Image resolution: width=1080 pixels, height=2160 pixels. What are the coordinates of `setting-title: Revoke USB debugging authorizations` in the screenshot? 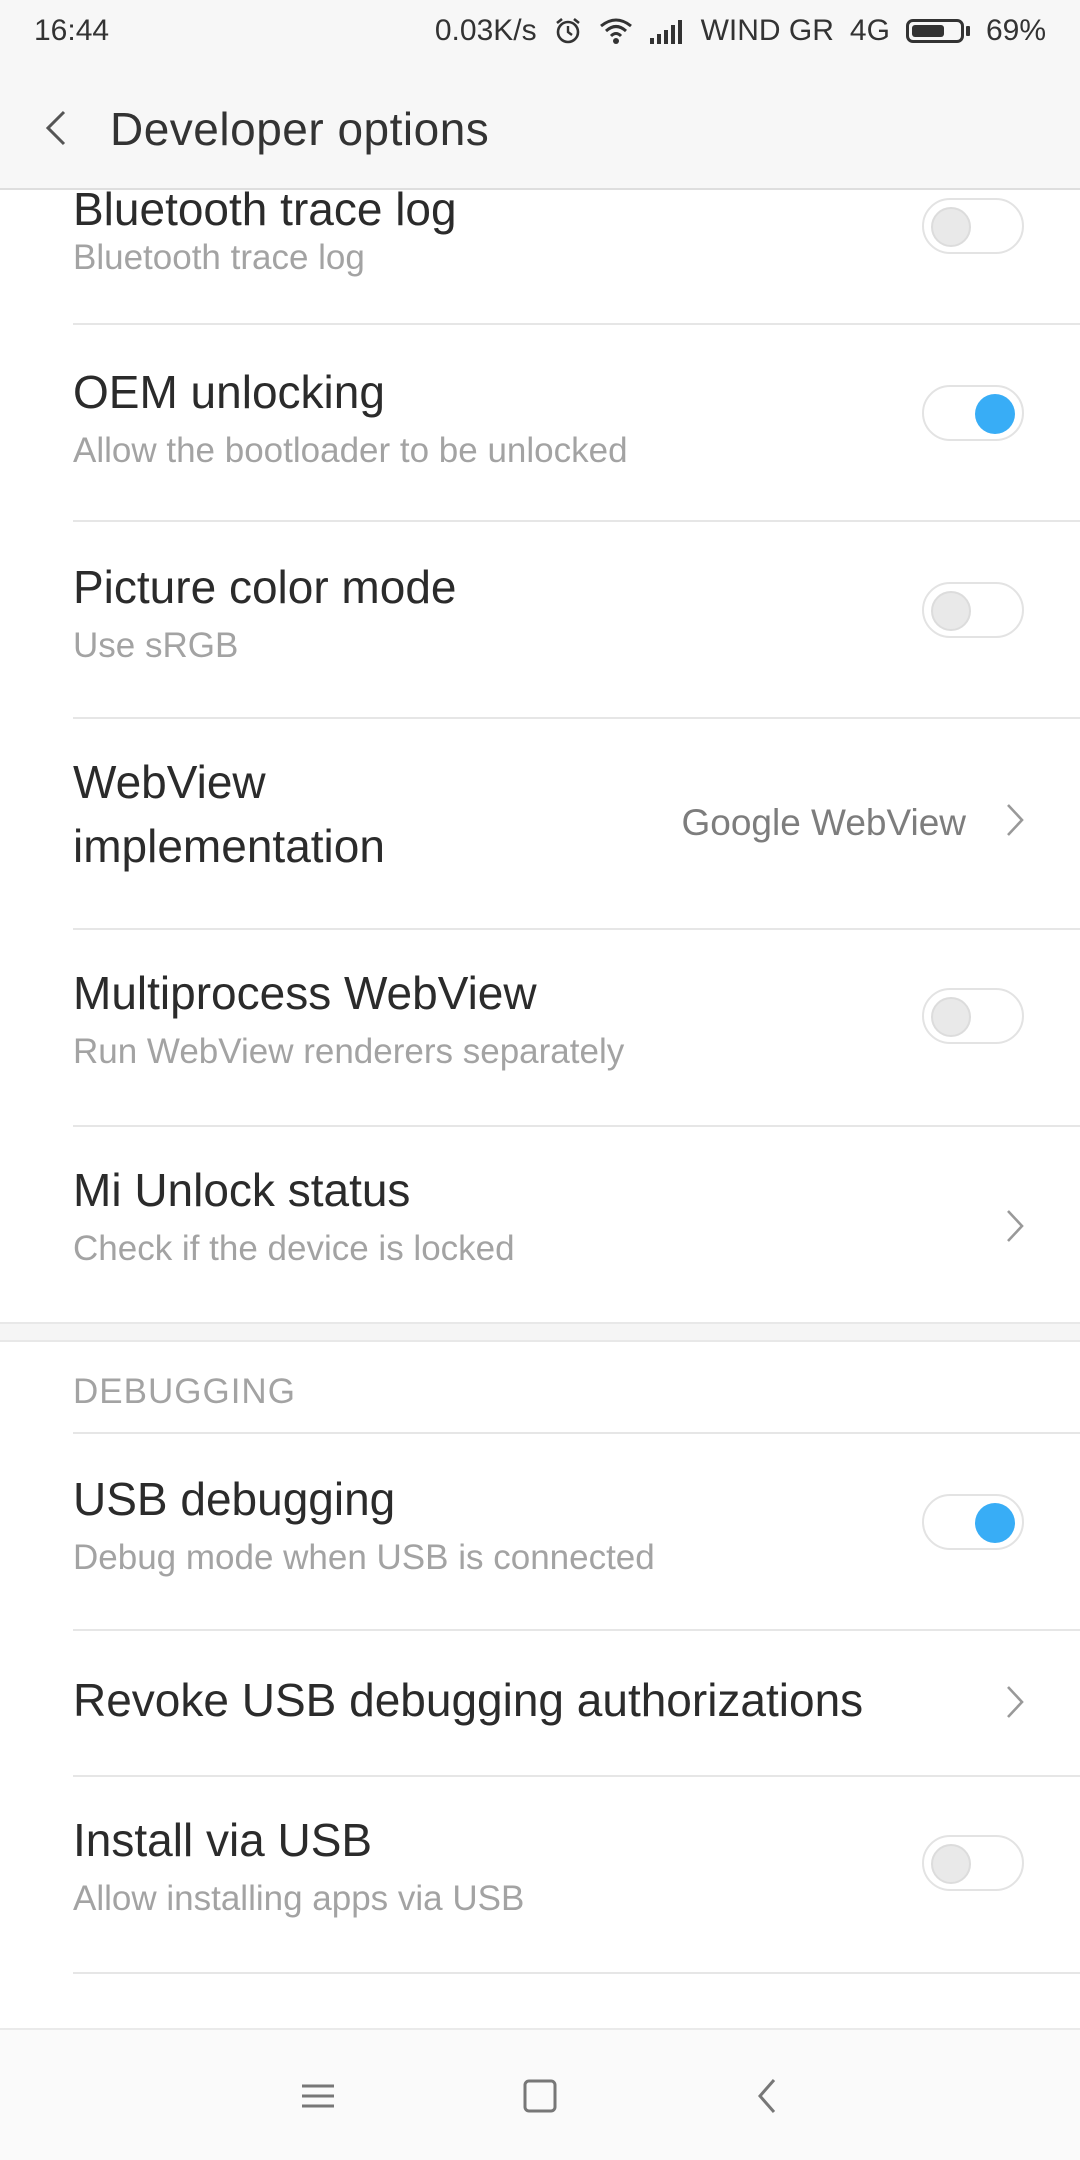 It's located at (468, 1700).